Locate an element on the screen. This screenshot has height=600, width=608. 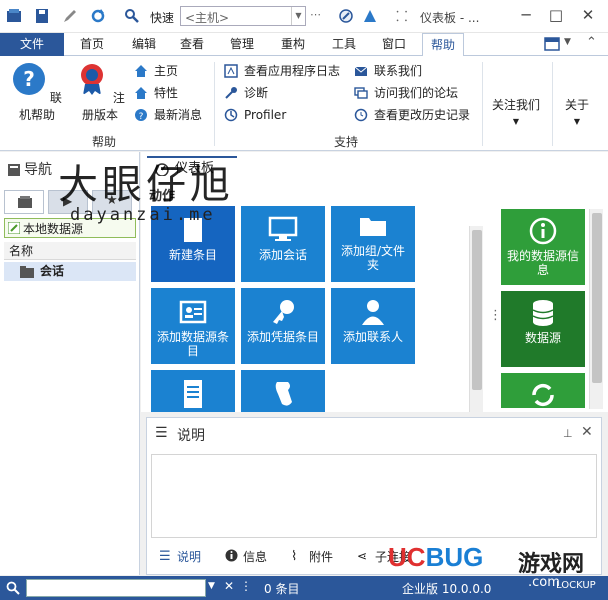
quick-launch-icon is located at coordinates (370, 16).